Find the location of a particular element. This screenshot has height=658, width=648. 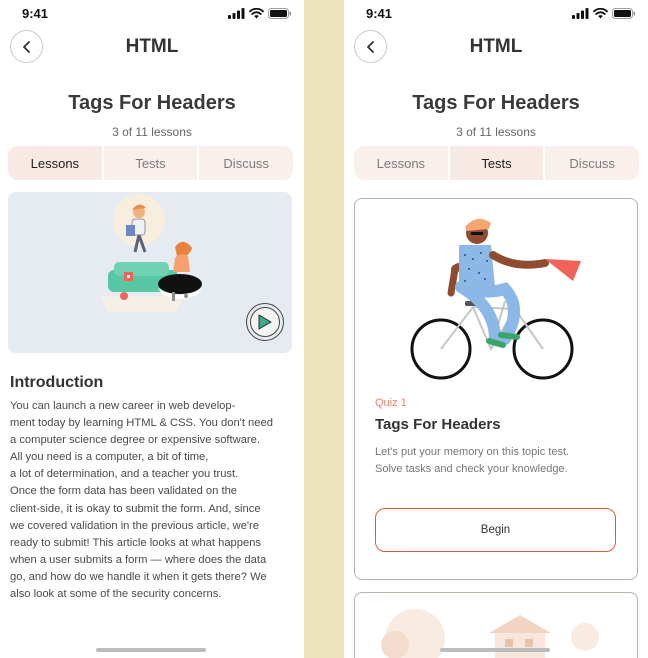

quiz-desc-line: Solve tasks and check your knowledge. is located at coordinates (471, 468).